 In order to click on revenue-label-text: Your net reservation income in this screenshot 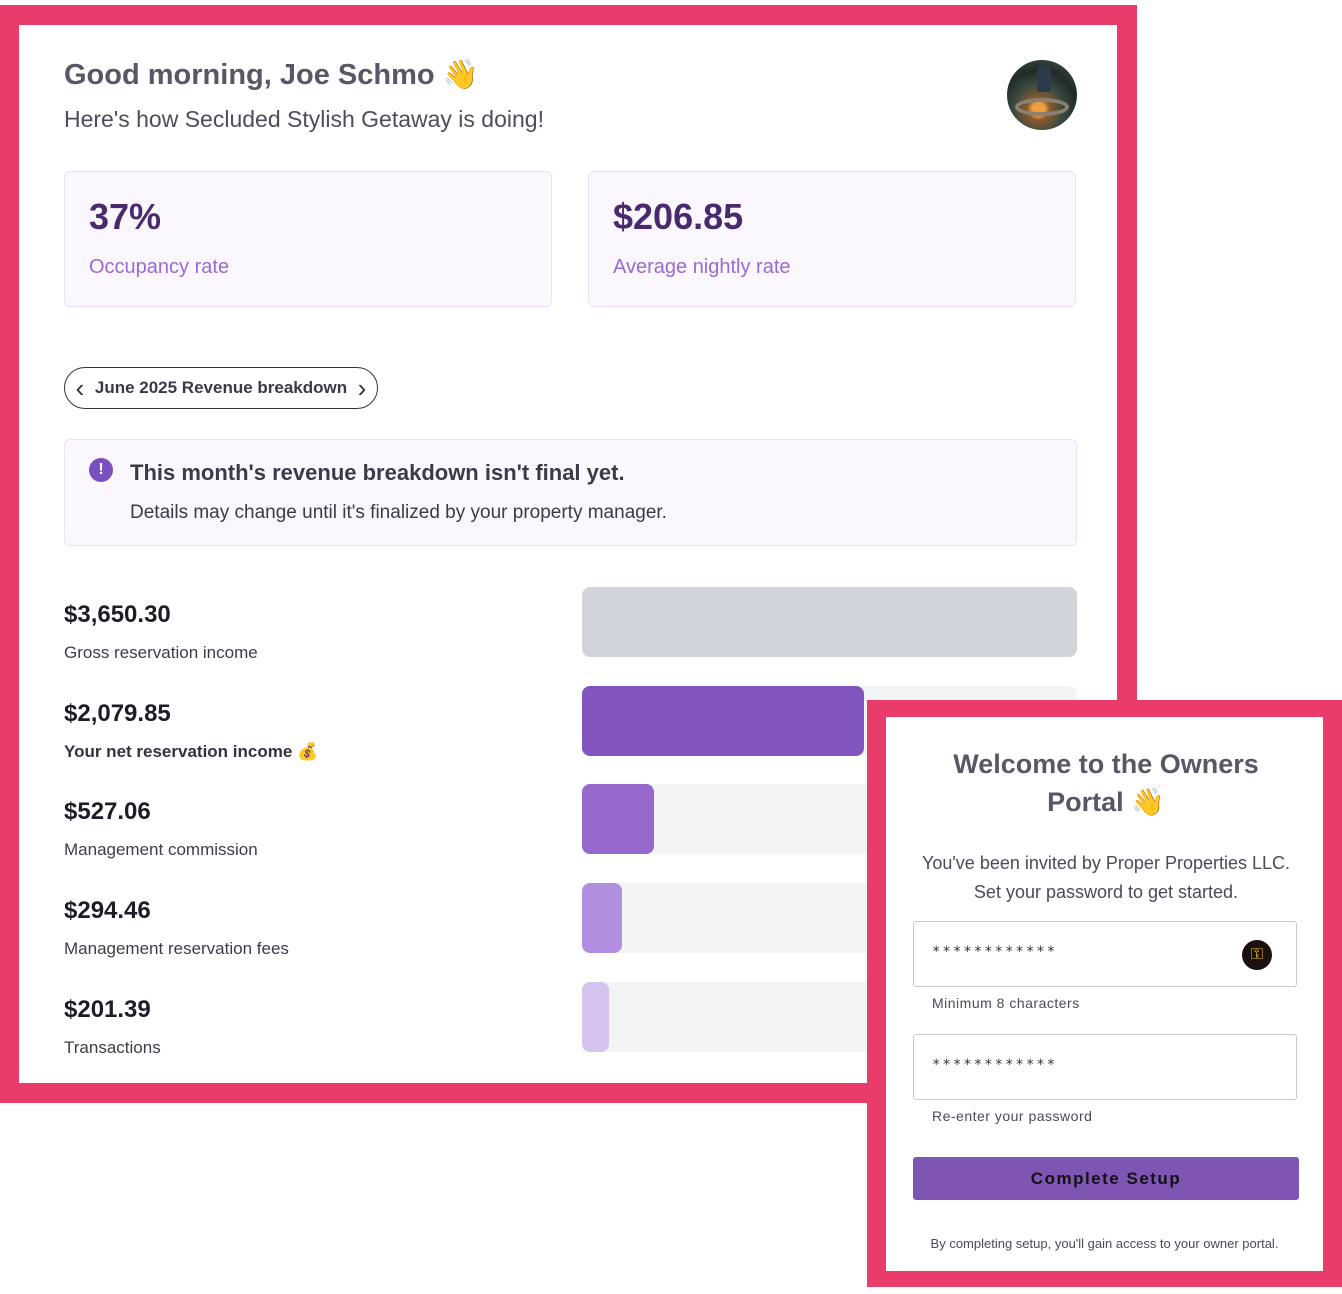, I will do `click(178, 751)`.